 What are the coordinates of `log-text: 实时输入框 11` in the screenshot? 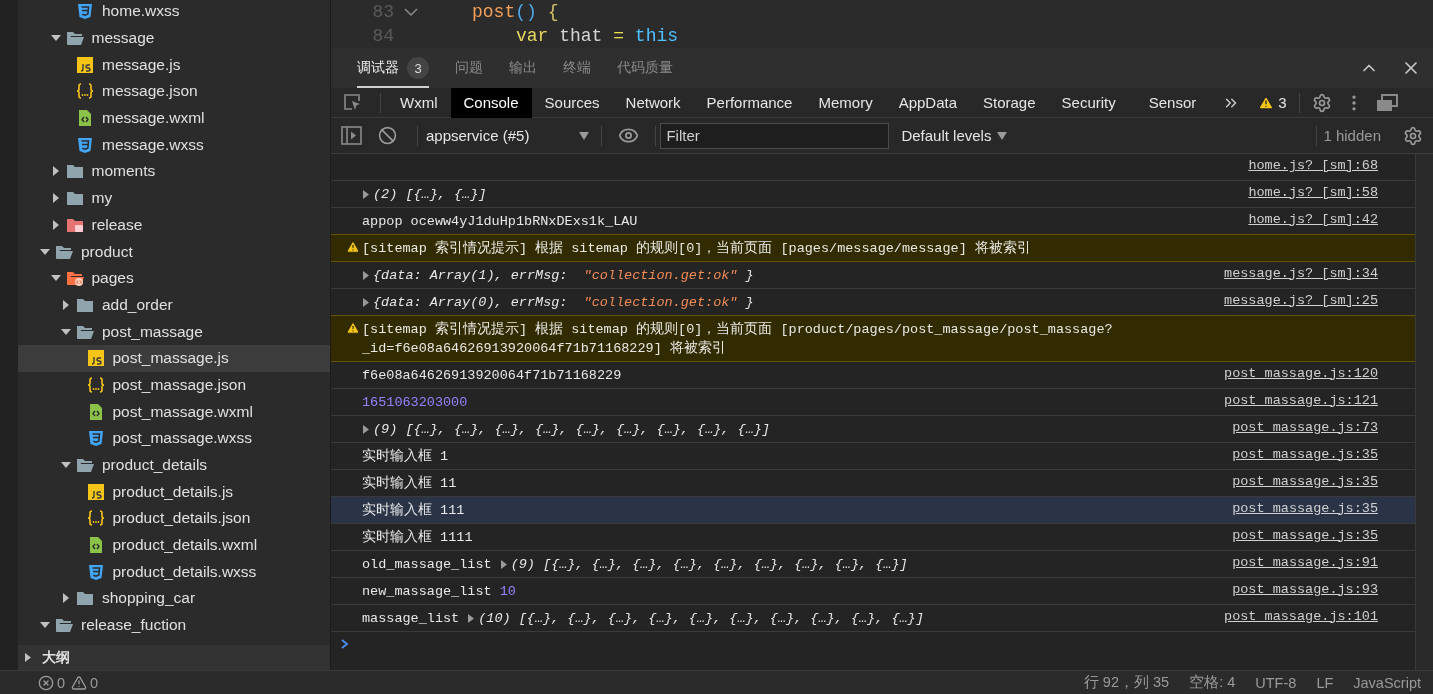 It's located at (409, 483).